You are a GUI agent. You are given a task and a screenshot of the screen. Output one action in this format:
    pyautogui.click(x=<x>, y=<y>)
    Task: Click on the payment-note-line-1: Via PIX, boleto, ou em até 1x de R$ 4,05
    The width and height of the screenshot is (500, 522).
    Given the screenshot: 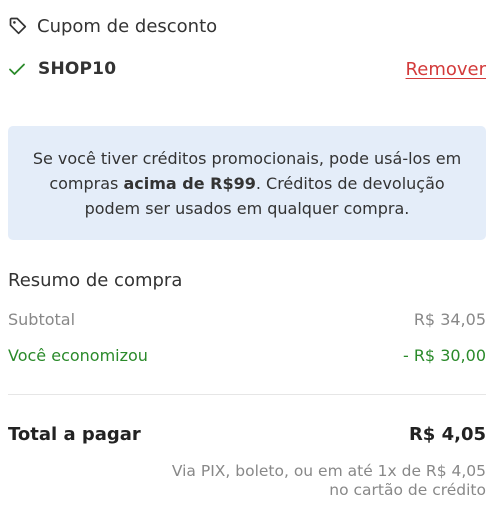 What is the action you would take?
    pyautogui.click(x=328, y=471)
    